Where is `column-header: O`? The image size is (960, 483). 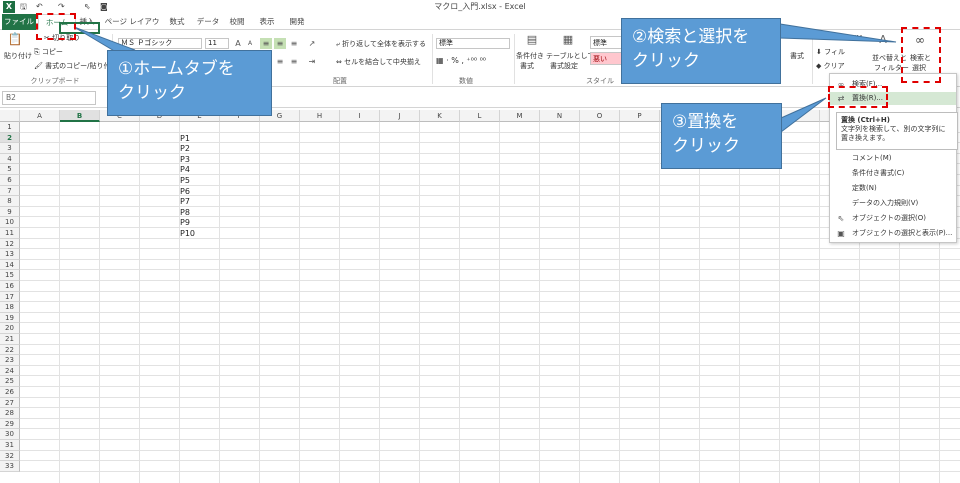 column-header: O is located at coordinates (600, 116).